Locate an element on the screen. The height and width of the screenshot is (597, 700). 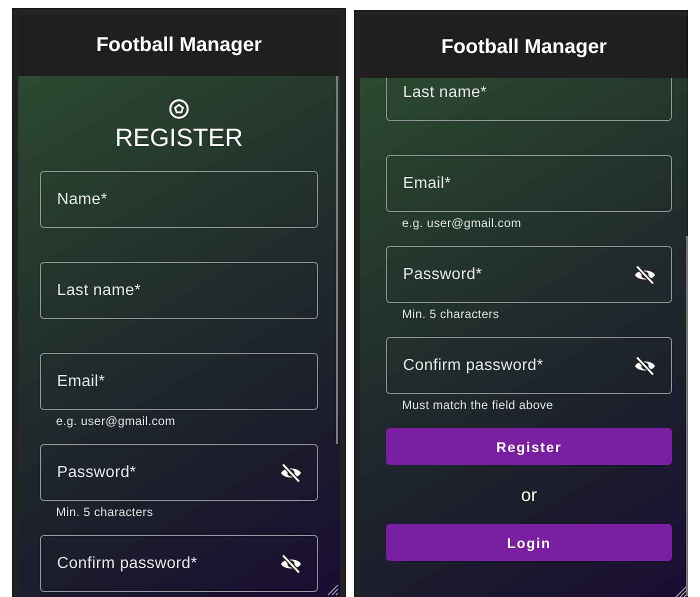
login-button: Login is located at coordinates (529, 542).